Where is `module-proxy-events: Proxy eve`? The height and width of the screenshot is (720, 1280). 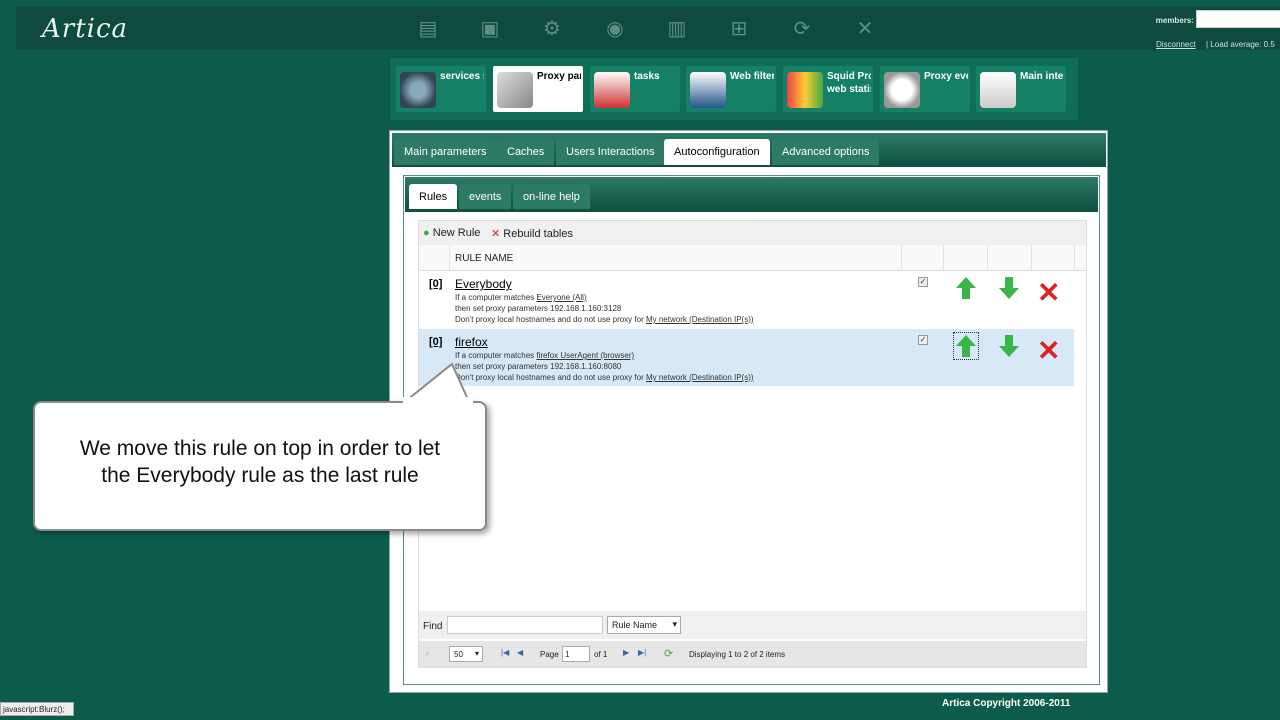
module-proxy-events: Proxy eve is located at coordinates (925, 89).